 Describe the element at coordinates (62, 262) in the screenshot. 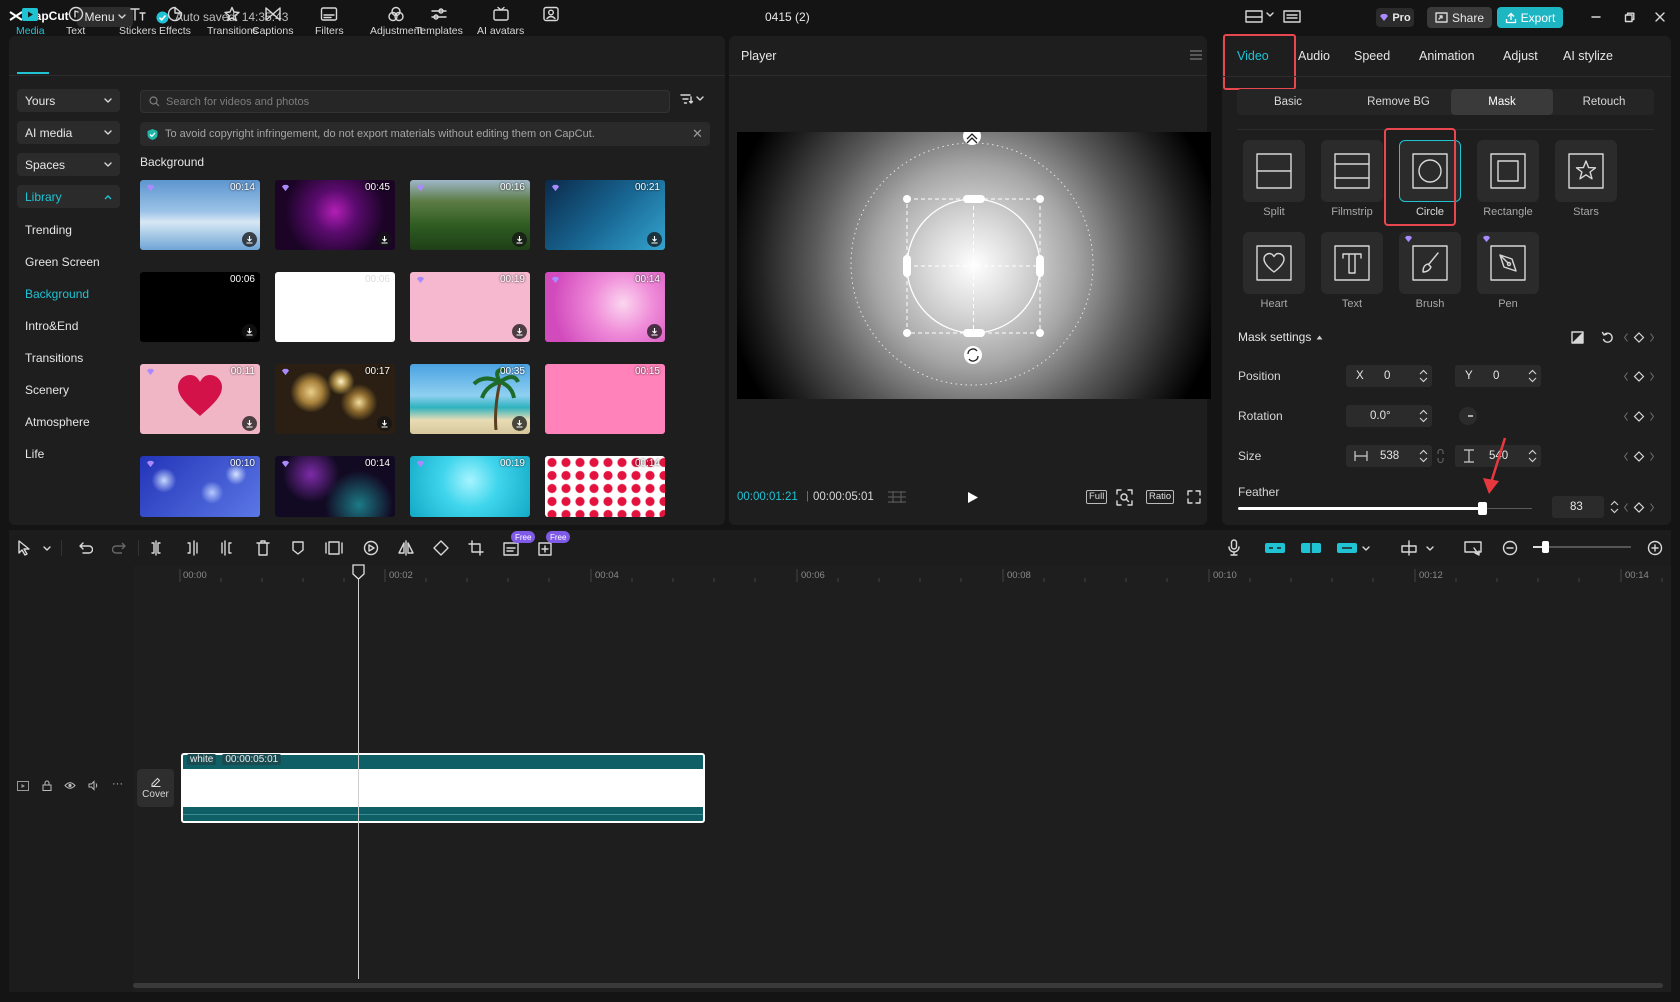

I see `sidebar-item-green-screen: Green Screen` at that location.